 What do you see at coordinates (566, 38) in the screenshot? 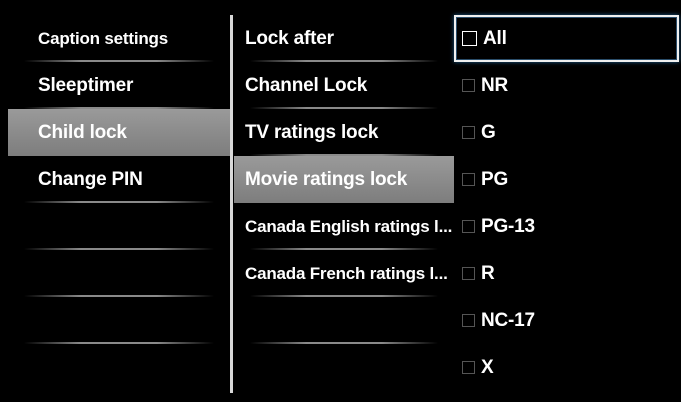
I see `rating-option-all: All` at bounding box center [566, 38].